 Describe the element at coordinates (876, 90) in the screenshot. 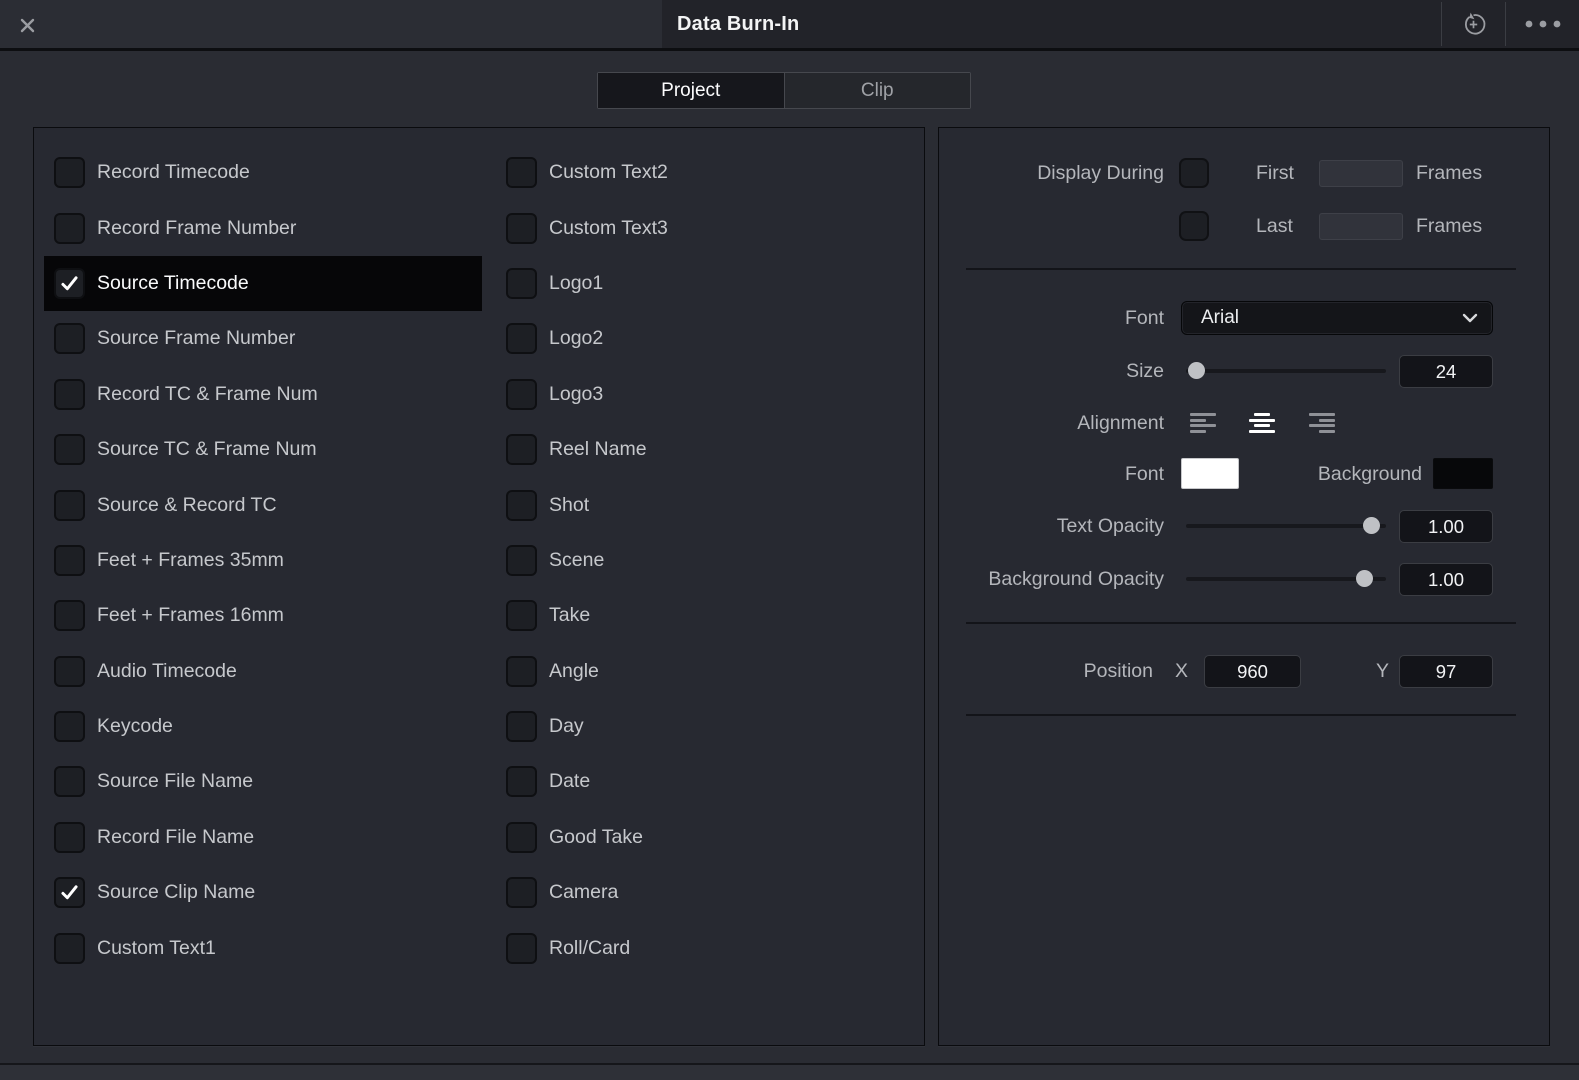

I see `tab-clip: Clip` at that location.